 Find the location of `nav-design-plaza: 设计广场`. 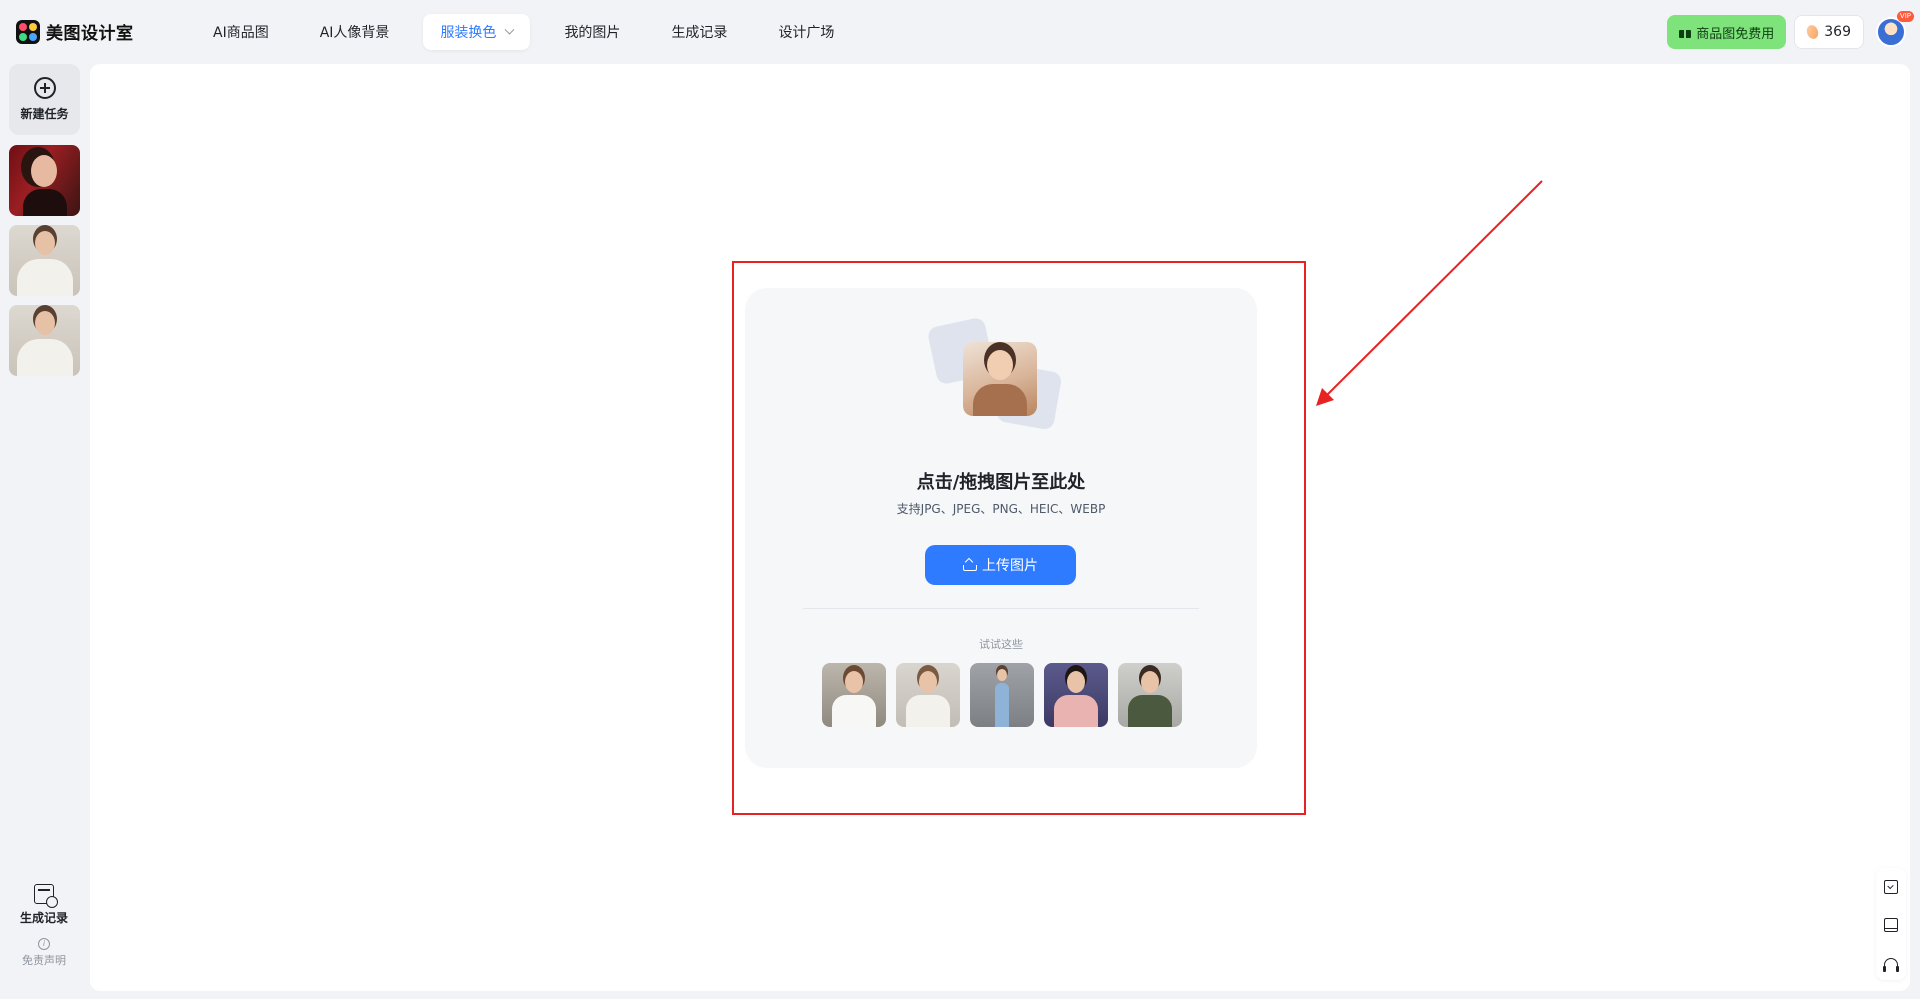

nav-design-plaza: 设计广场 is located at coordinates (806, 32).